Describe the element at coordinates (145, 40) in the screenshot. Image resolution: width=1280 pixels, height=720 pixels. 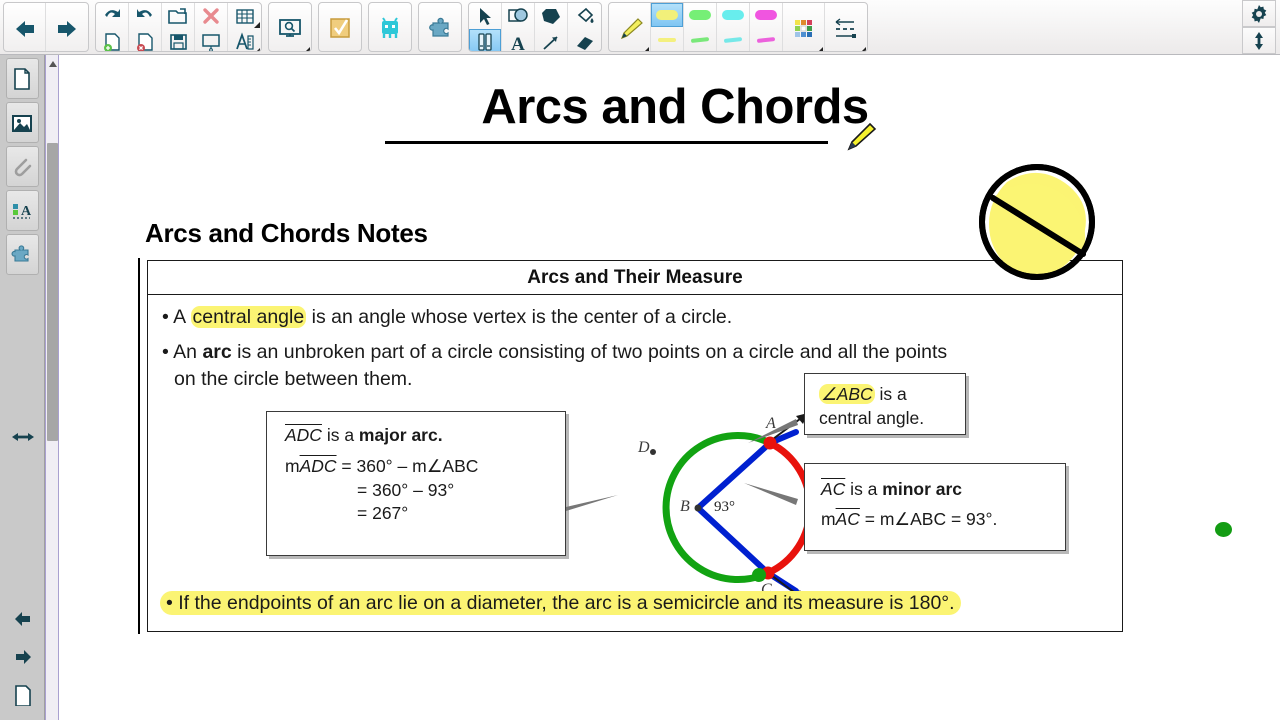
I see `delete-page-icon` at that location.